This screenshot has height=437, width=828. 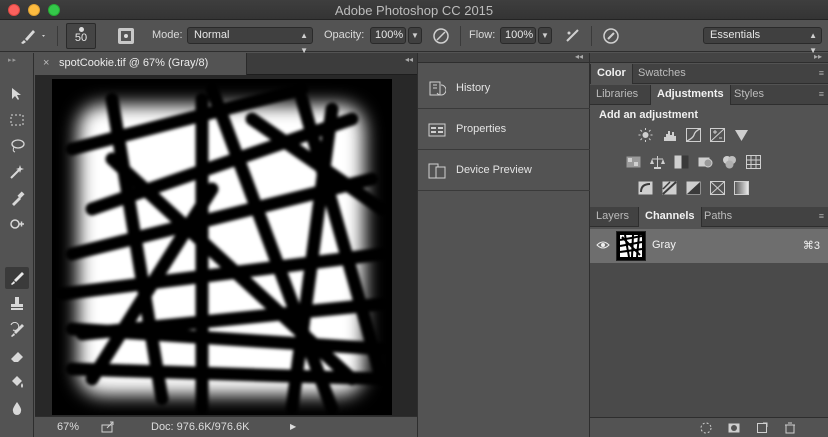 I want to click on expand-arrows-icon: ◂◂, so click(x=579, y=56).